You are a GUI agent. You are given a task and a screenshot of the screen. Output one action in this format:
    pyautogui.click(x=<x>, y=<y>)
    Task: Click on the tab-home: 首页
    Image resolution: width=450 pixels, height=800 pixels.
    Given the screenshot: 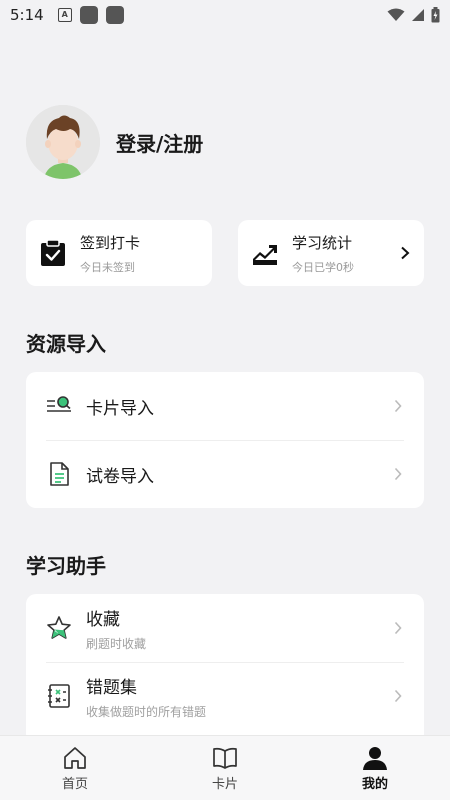 What is the action you would take?
    pyautogui.click(x=75, y=768)
    